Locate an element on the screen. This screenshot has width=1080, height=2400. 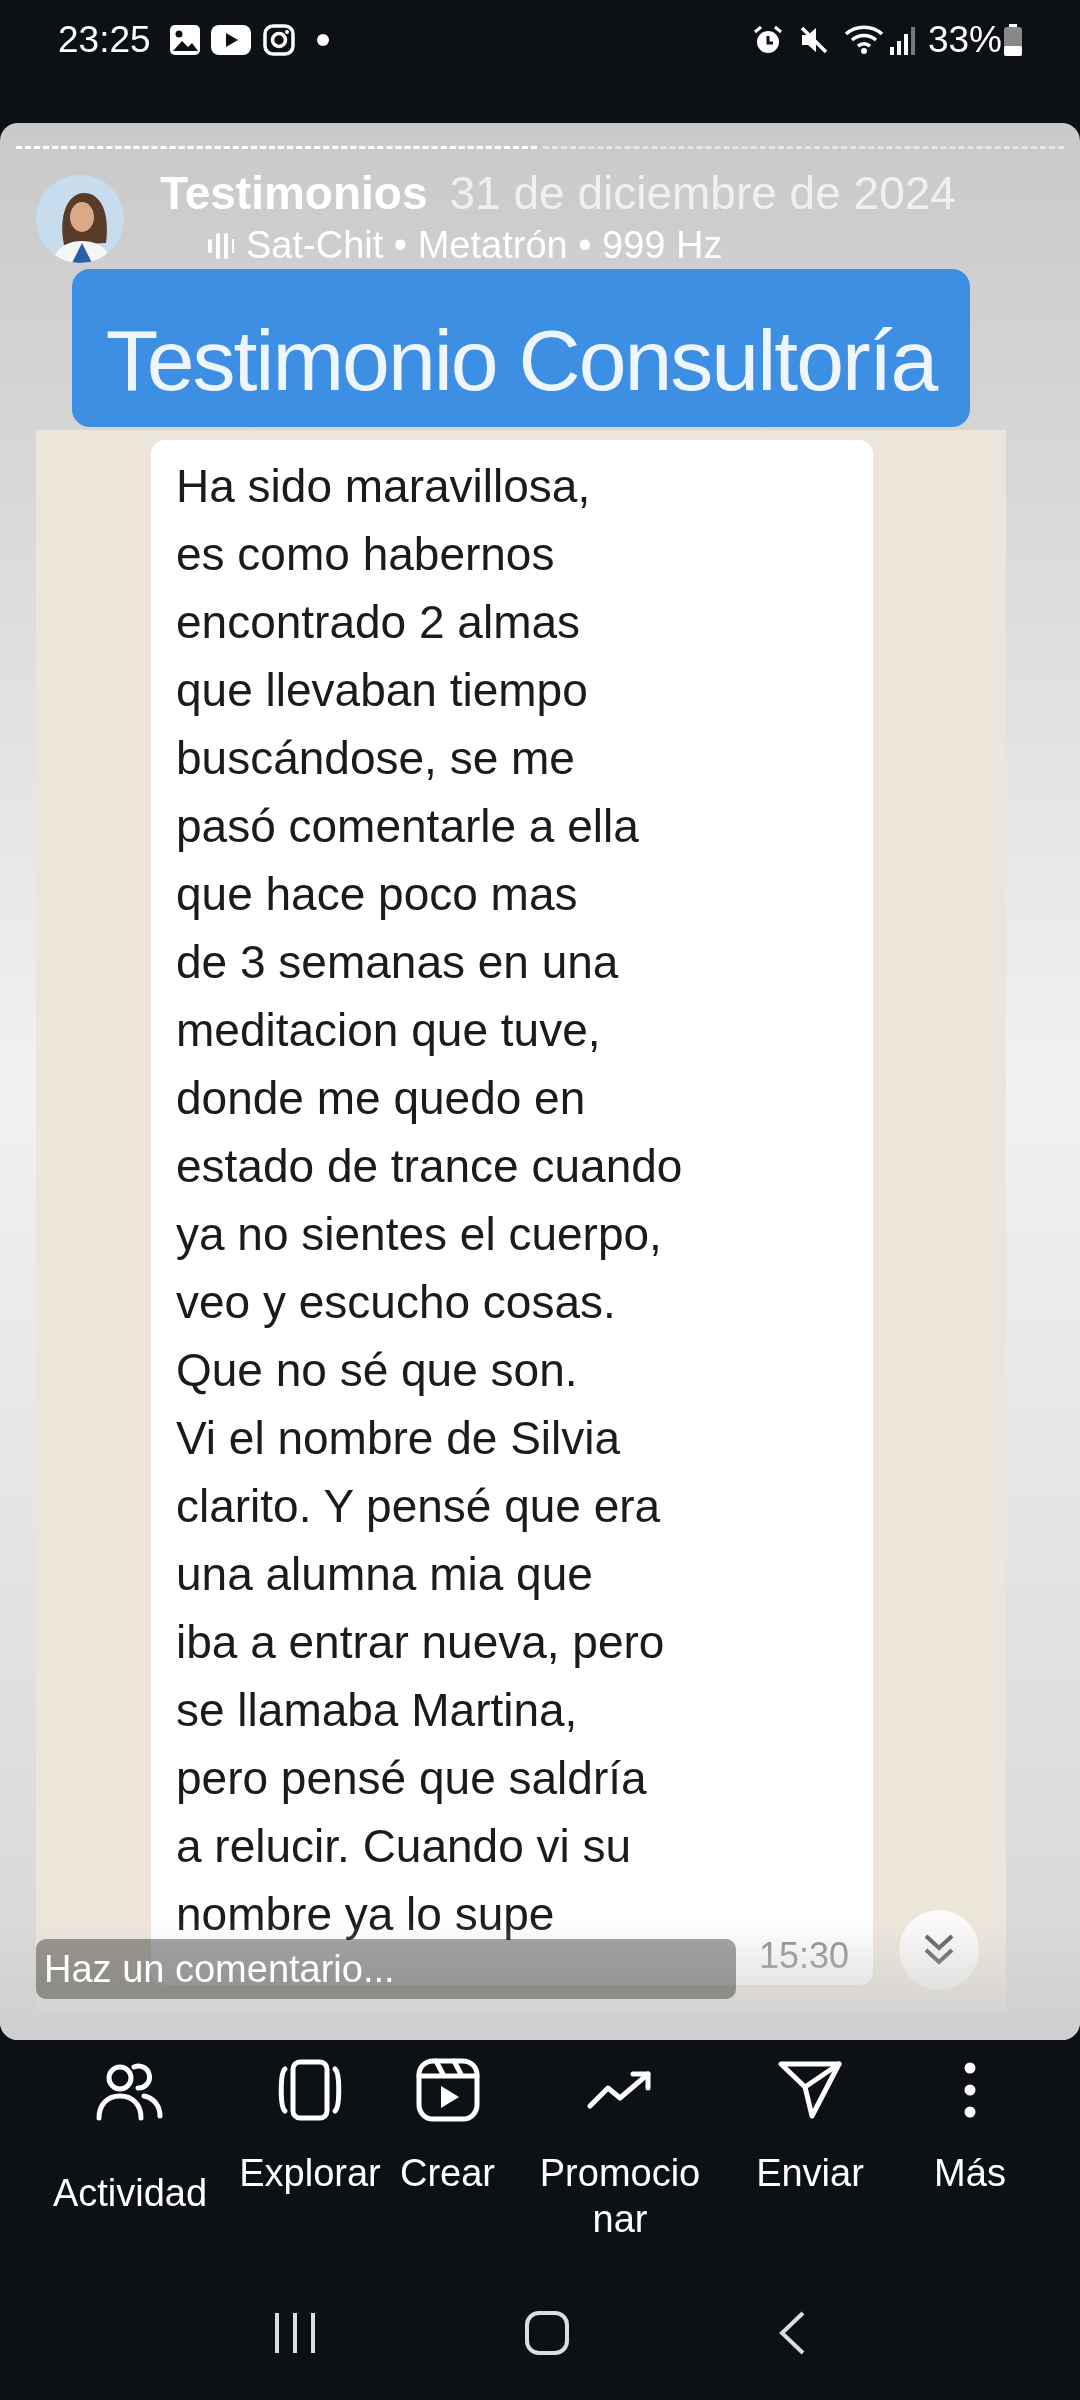
home-icon is located at coordinates (547, 2332).